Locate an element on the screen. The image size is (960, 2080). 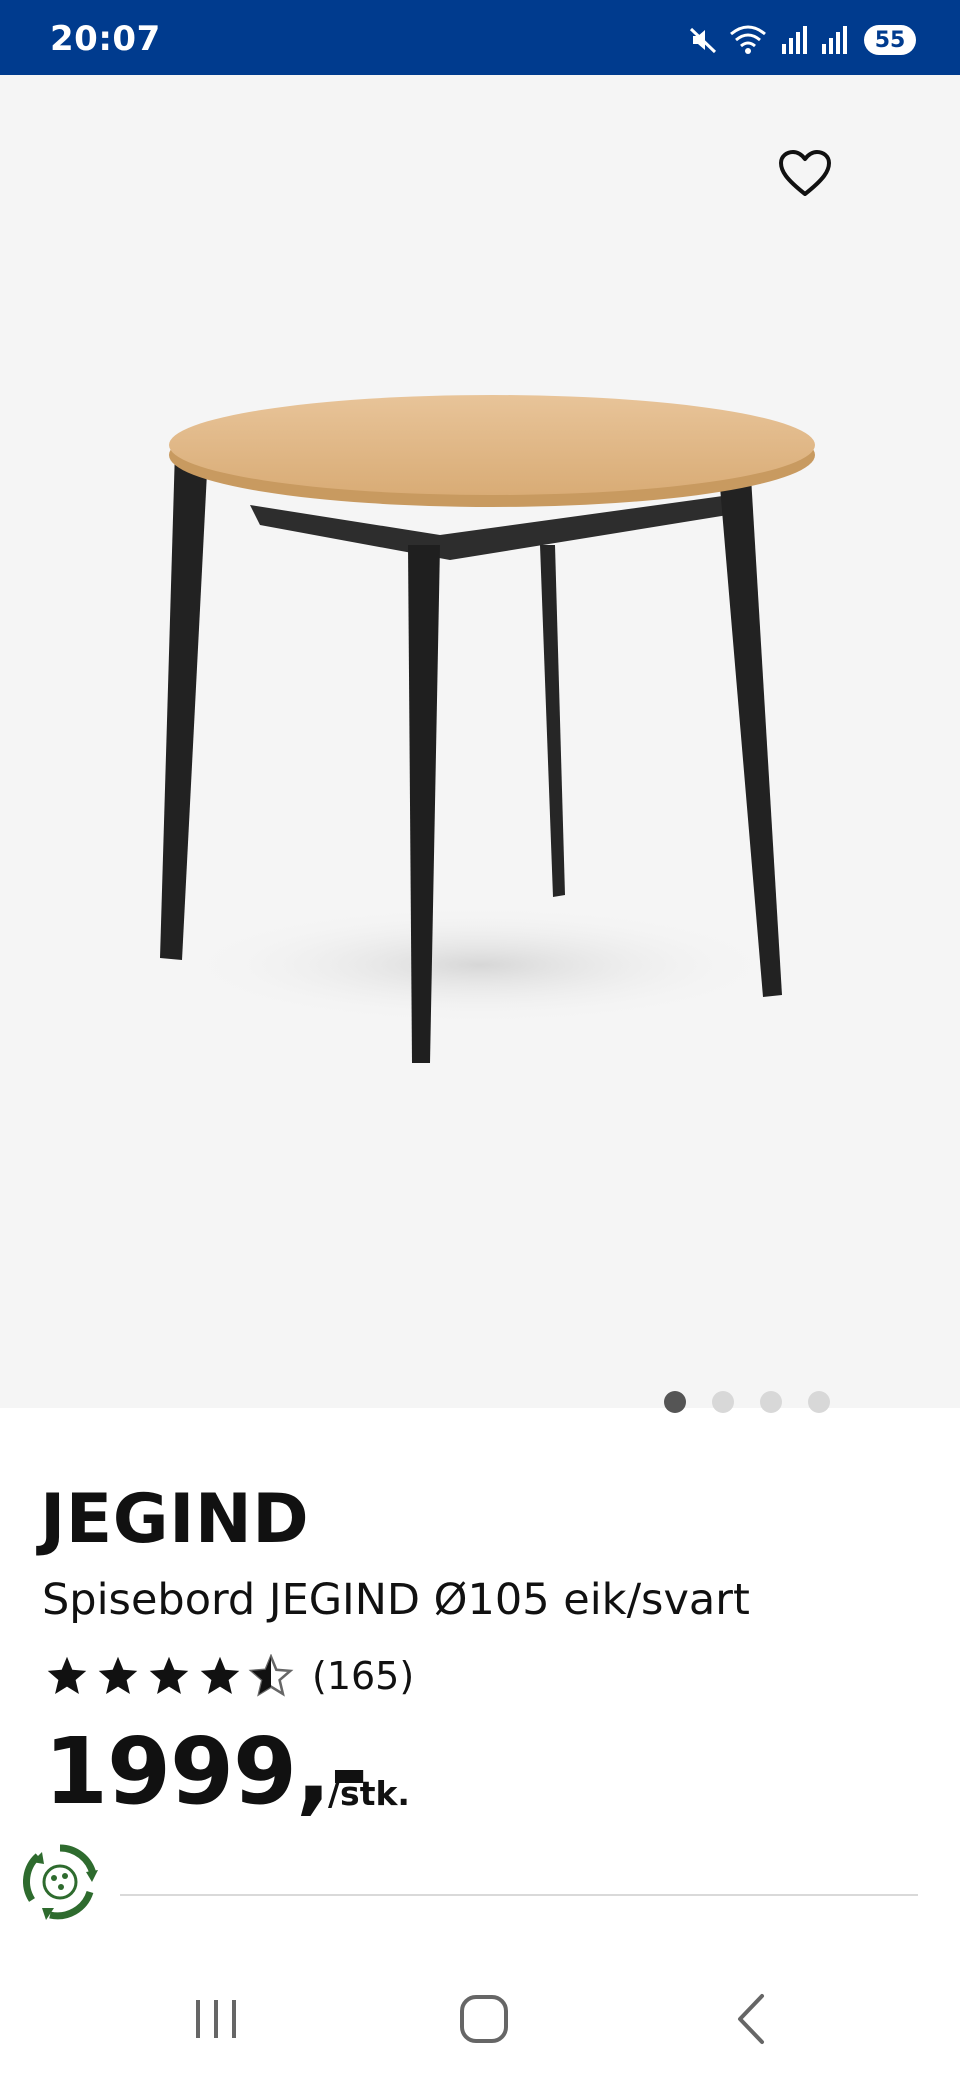
recent-apps-button is located at coordinates (216, 2019).